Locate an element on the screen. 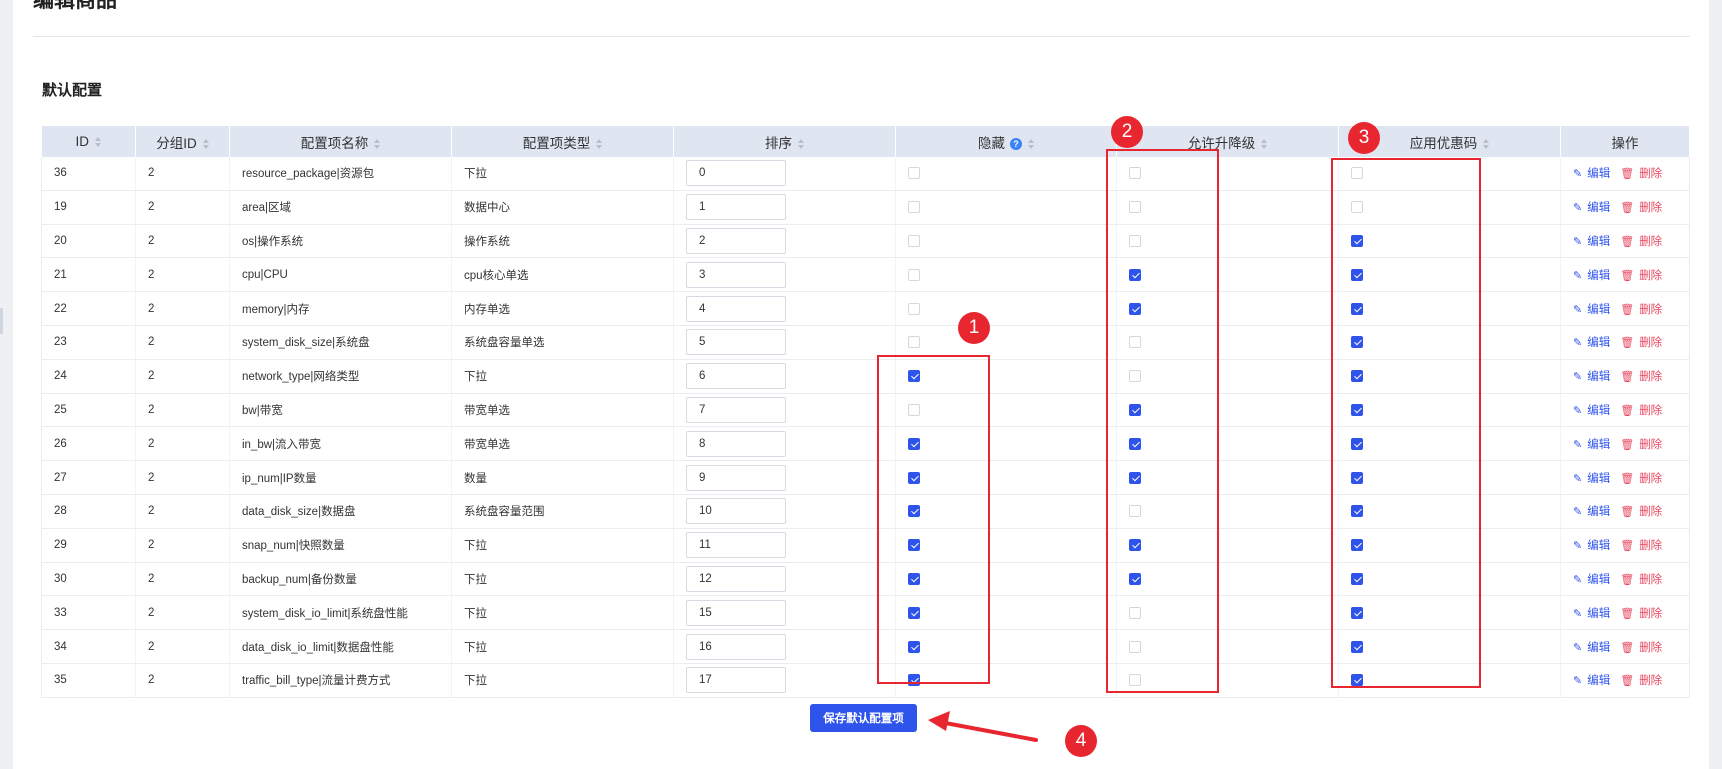 The image size is (1722, 769). col-header-type: 配置项类型 is located at coordinates (562, 141).